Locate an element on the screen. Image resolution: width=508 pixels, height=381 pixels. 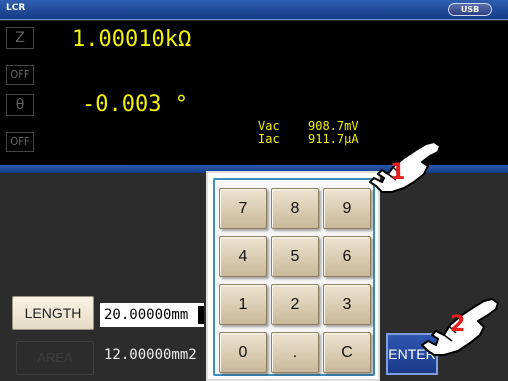
key-0: 0 is located at coordinates (243, 352).